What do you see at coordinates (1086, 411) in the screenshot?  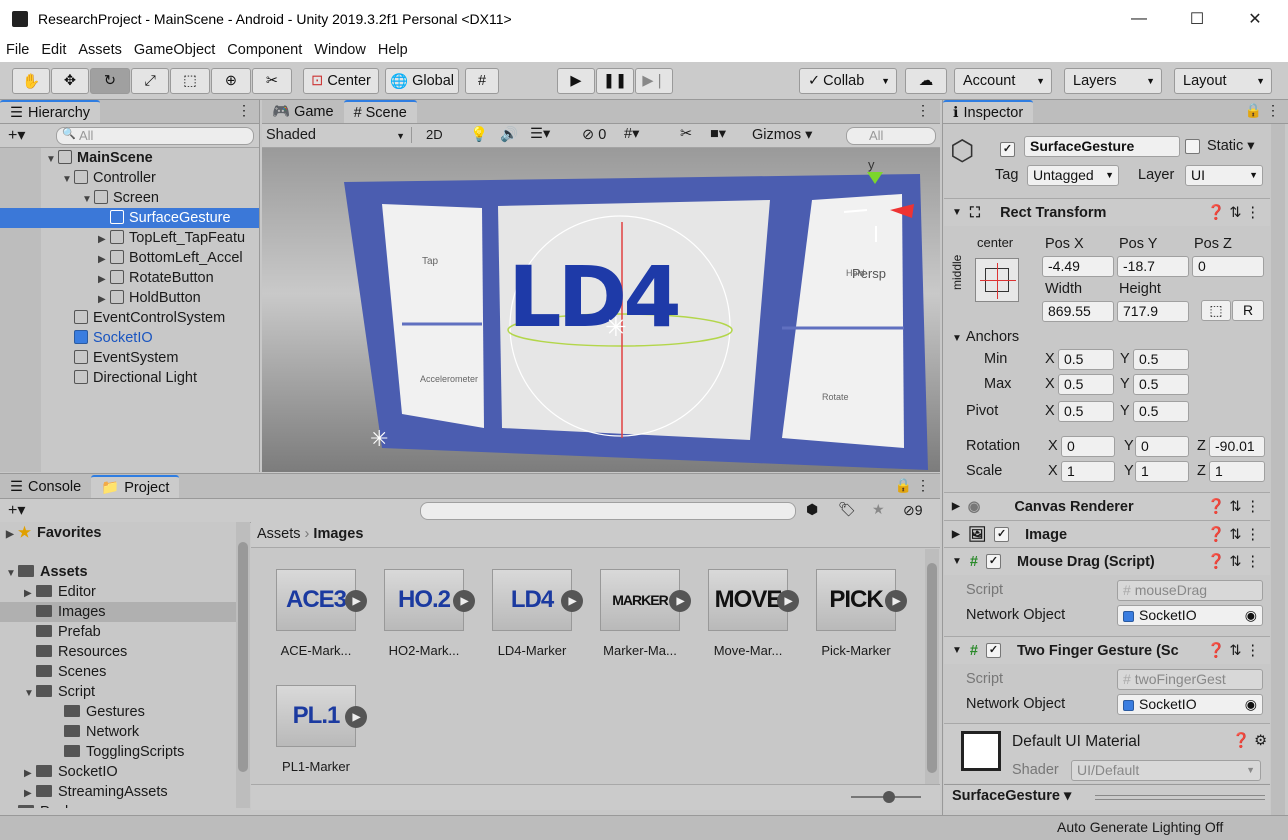 I see `pivot-x-field: 0.5` at bounding box center [1086, 411].